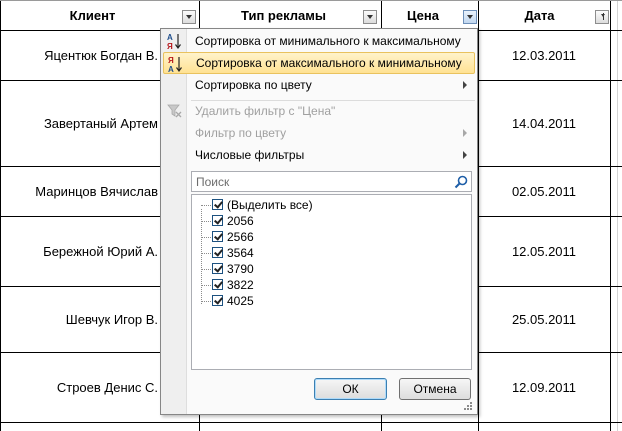  I want to click on client-cell: Маринцов Вячислав, so click(80, 191).